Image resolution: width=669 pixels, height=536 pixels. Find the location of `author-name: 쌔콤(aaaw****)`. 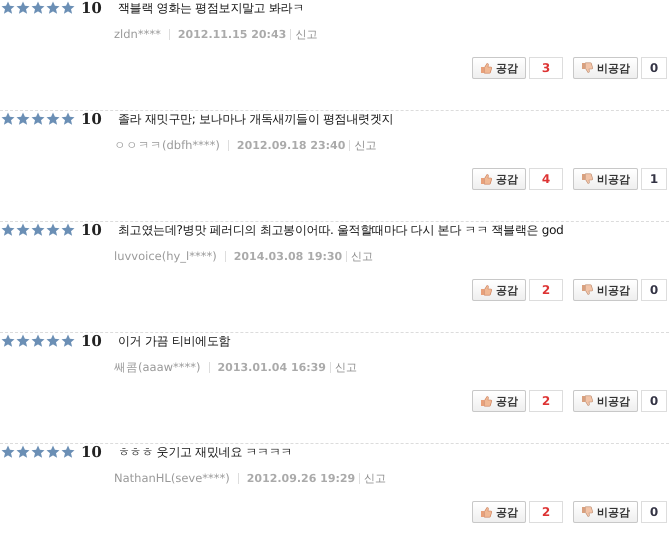

author-name: 쌔콤(aaaw****) is located at coordinates (157, 367).